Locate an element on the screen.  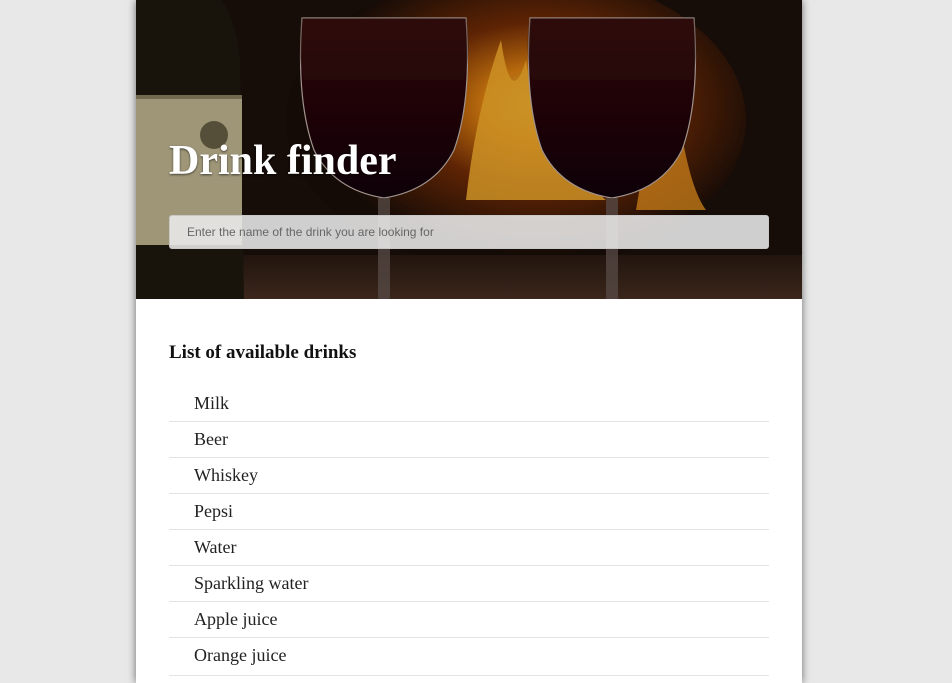
list-item: Milk is located at coordinates (469, 404).